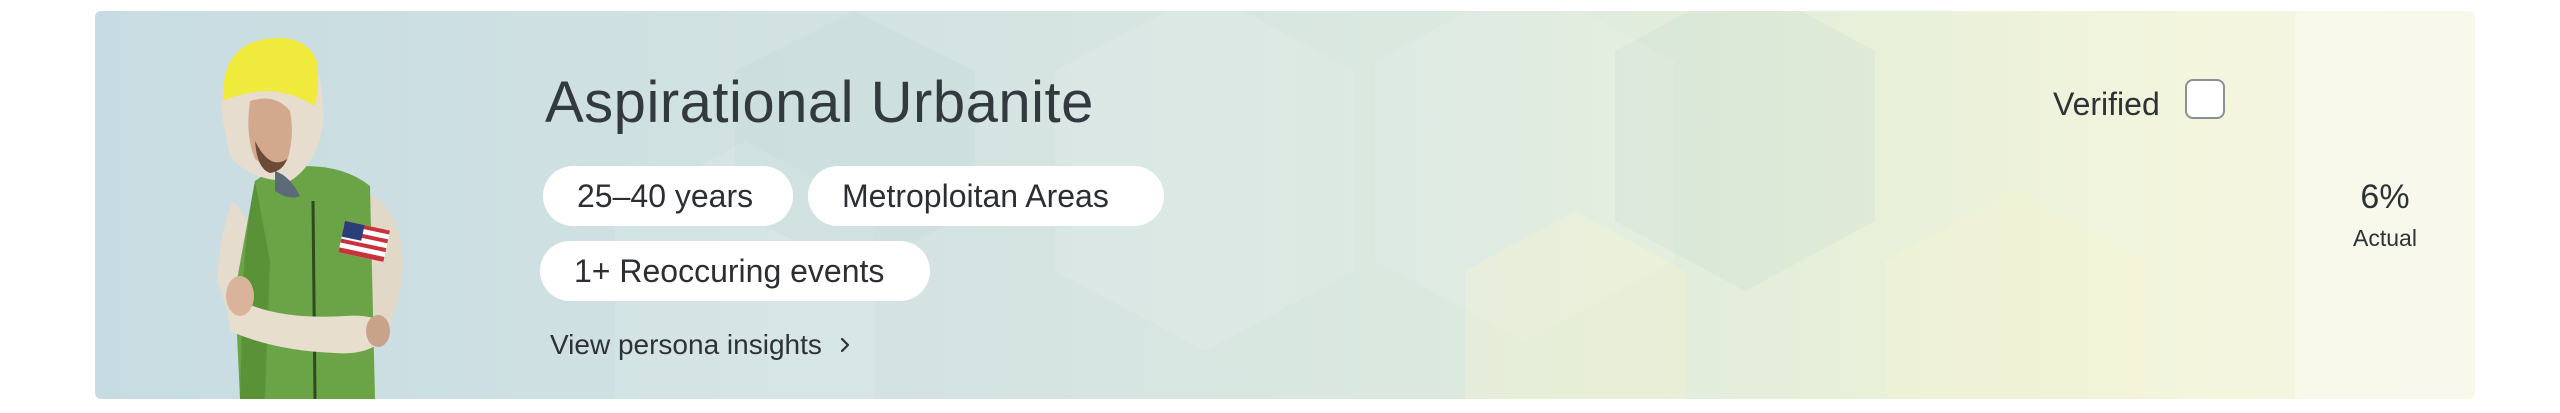  What do you see at coordinates (986, 196) in the screenshot?
I see `tag-area: Metroploitan Areas` at bounding box center [986, 196].